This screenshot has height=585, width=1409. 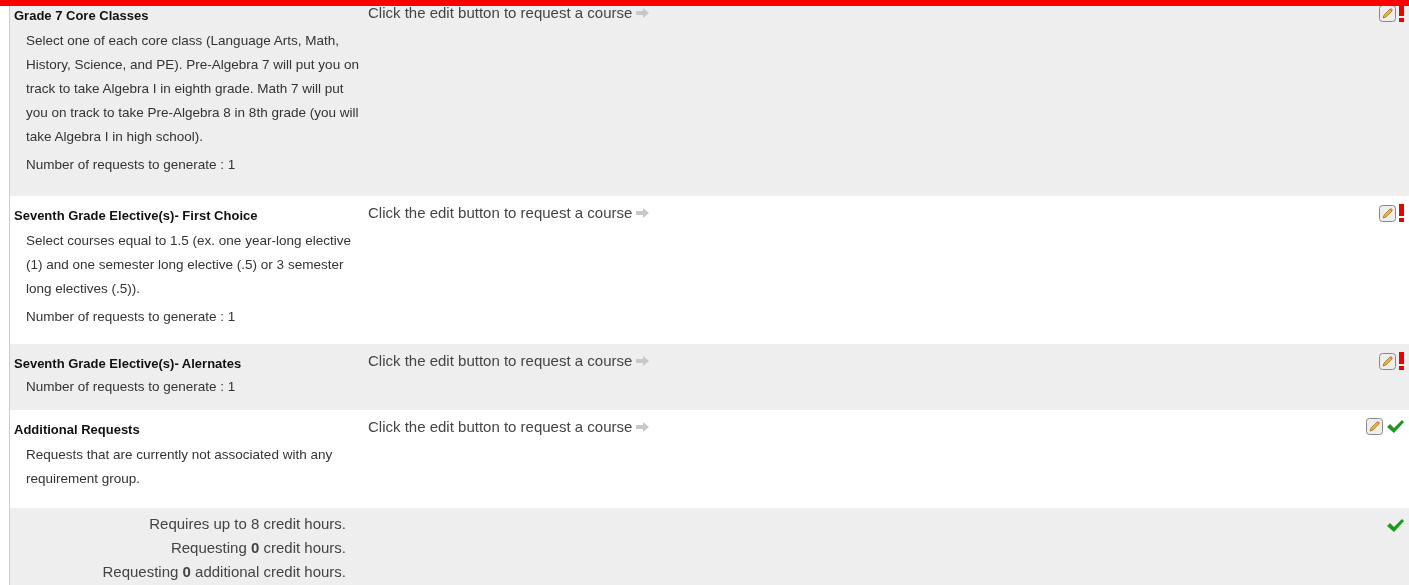 What do you see at coordinates (179, 467) in the screenshot?
I see `group-description: Requests that are currently not associated with any requirement group.` at bounding box center [179, 467].